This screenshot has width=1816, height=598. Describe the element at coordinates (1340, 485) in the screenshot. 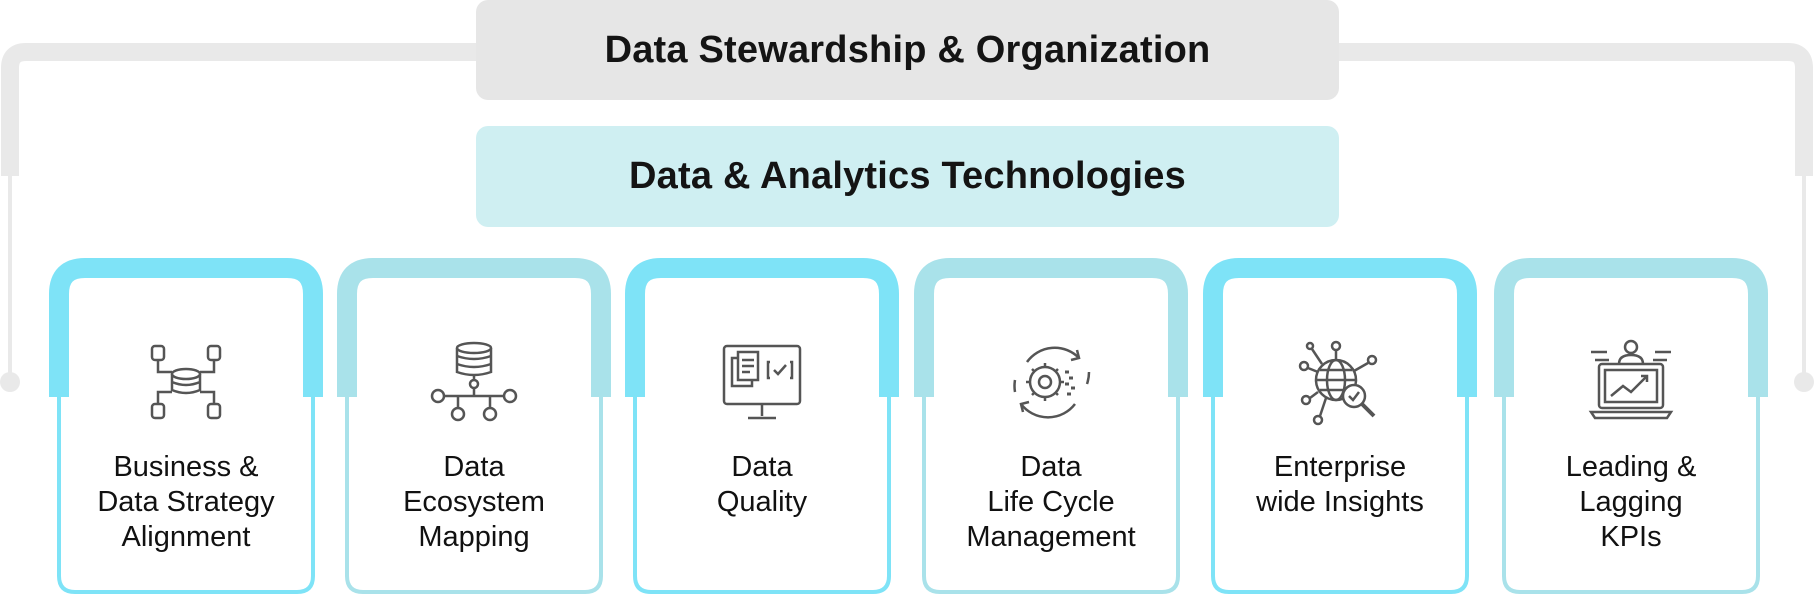

I see `pillar-label: Enterprise wide Insights` at that location.